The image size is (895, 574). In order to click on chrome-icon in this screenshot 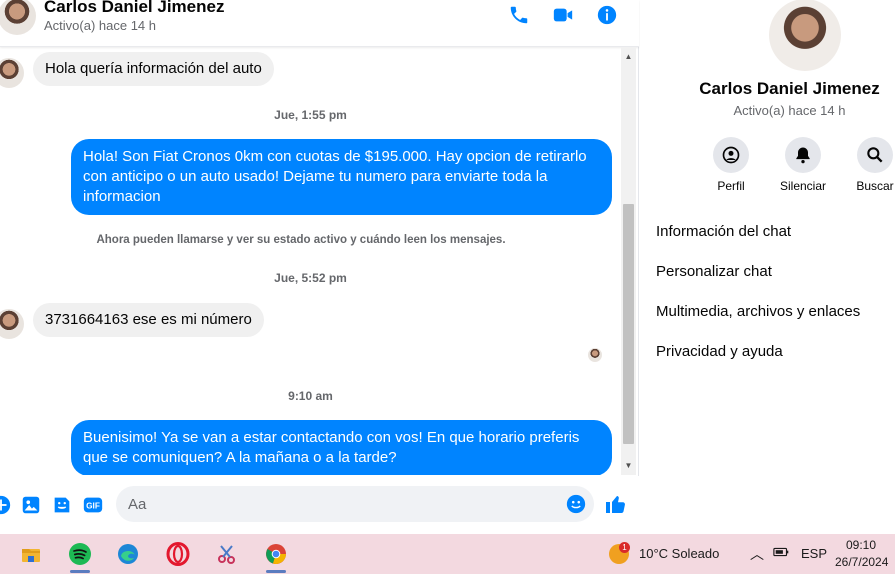, I will do `click(276, 555)`.